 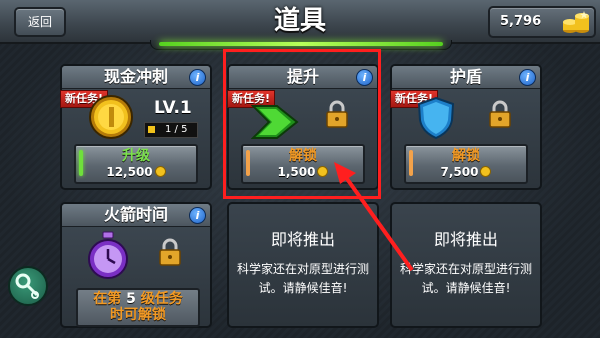 I want to click on level-label: LV.1, so click(x=173, y=108).